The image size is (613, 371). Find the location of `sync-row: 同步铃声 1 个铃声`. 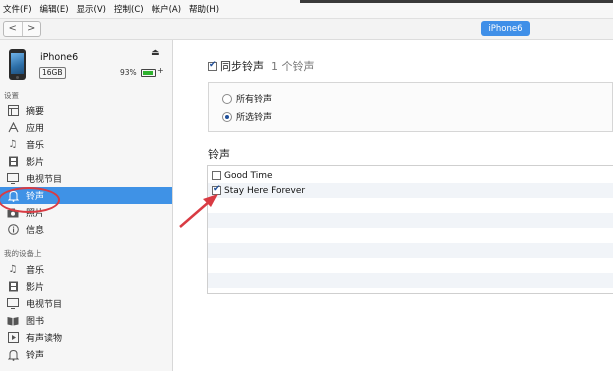

sync-row: 同步铃声 1 个铃声 is located at coordinates (261, 66).